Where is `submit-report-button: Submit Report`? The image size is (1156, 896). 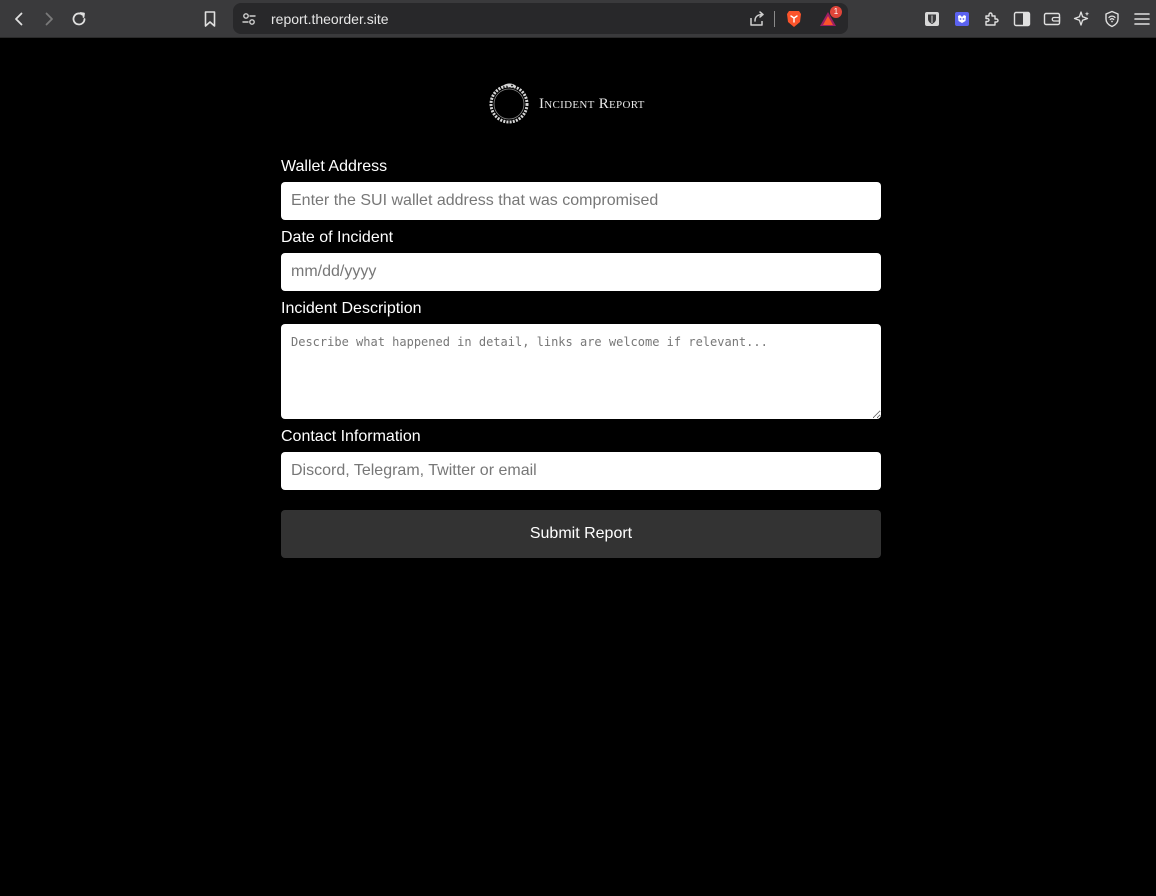 submit-report-button: Submit Report is located at coordinates (581, 534).